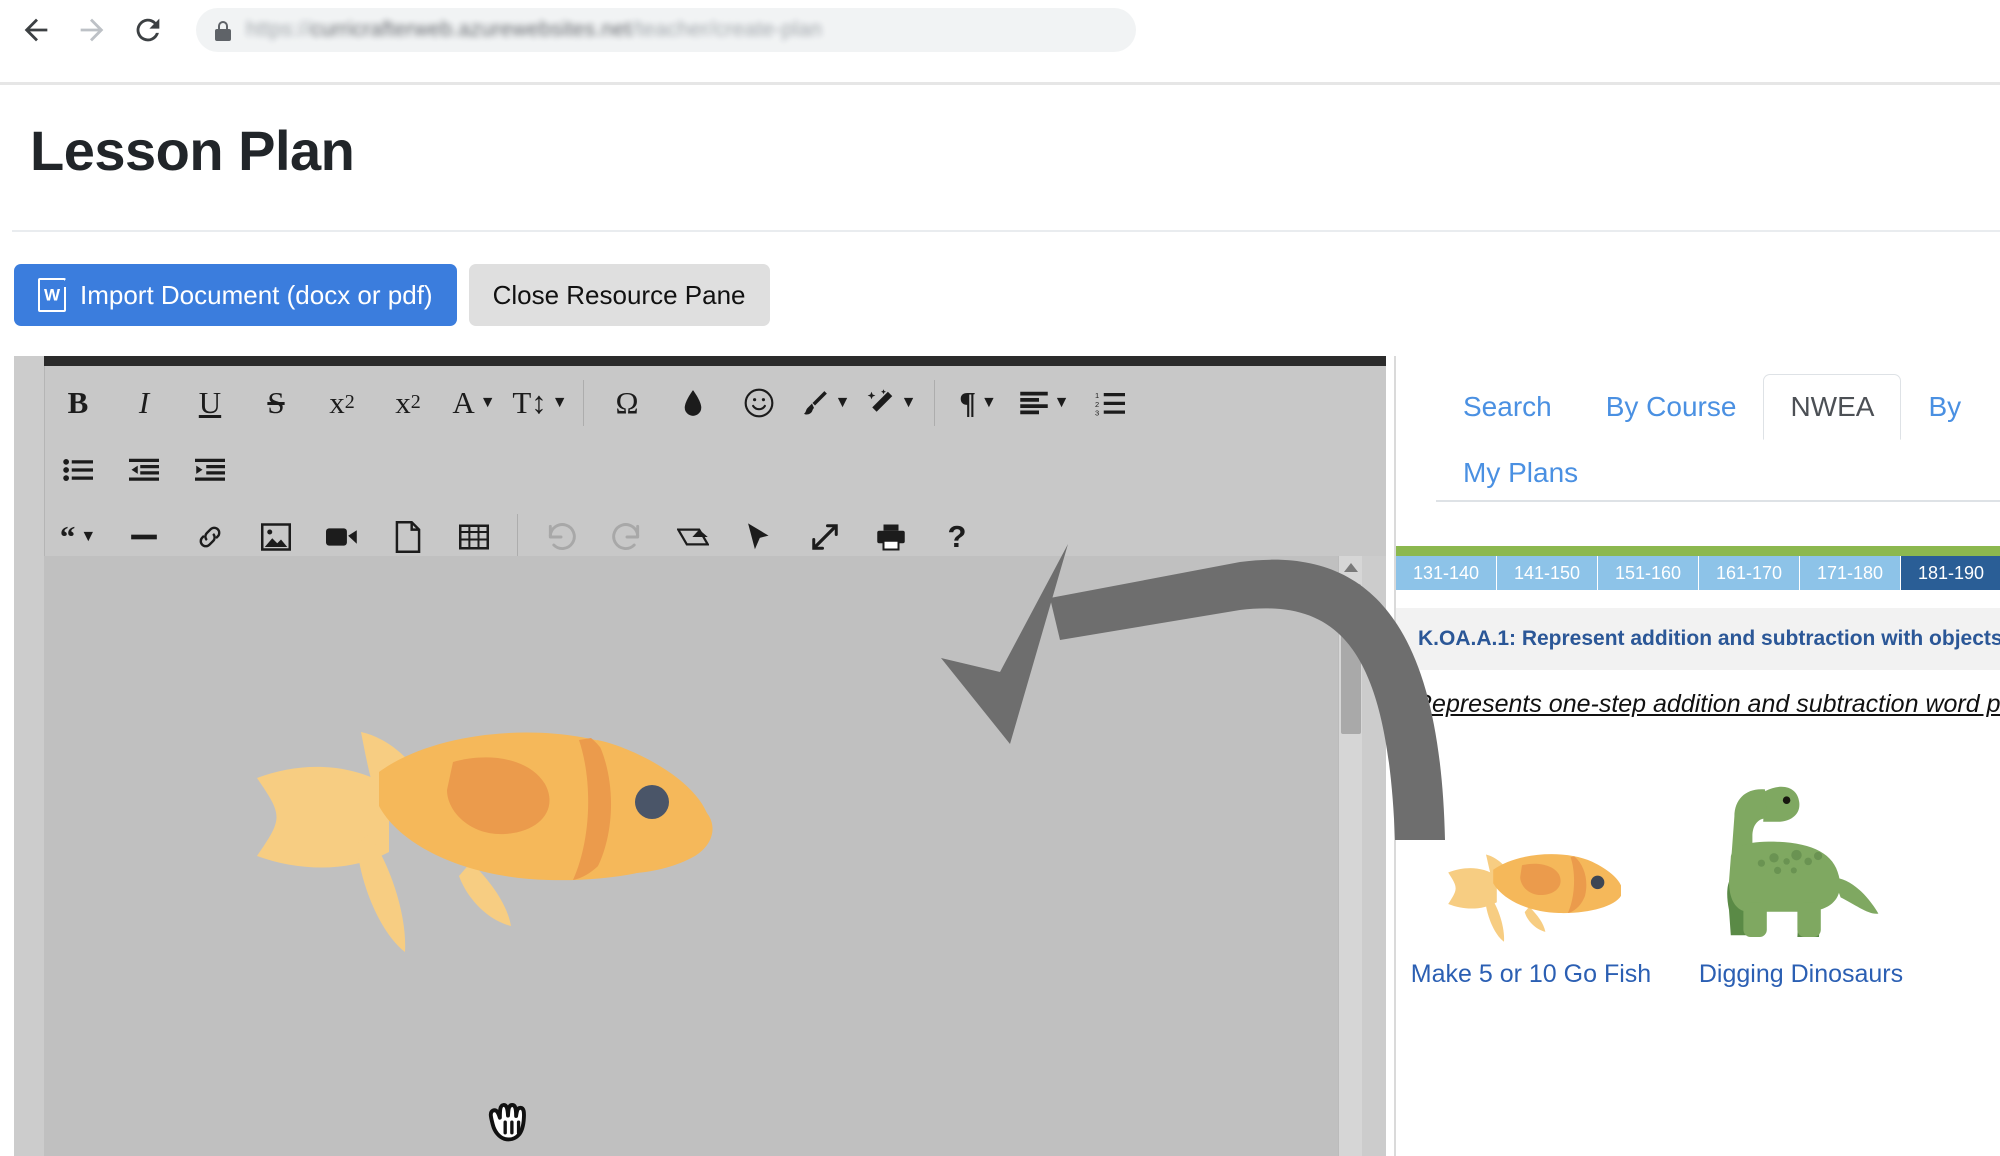  I want to click on reload-button, so click(148, 30).